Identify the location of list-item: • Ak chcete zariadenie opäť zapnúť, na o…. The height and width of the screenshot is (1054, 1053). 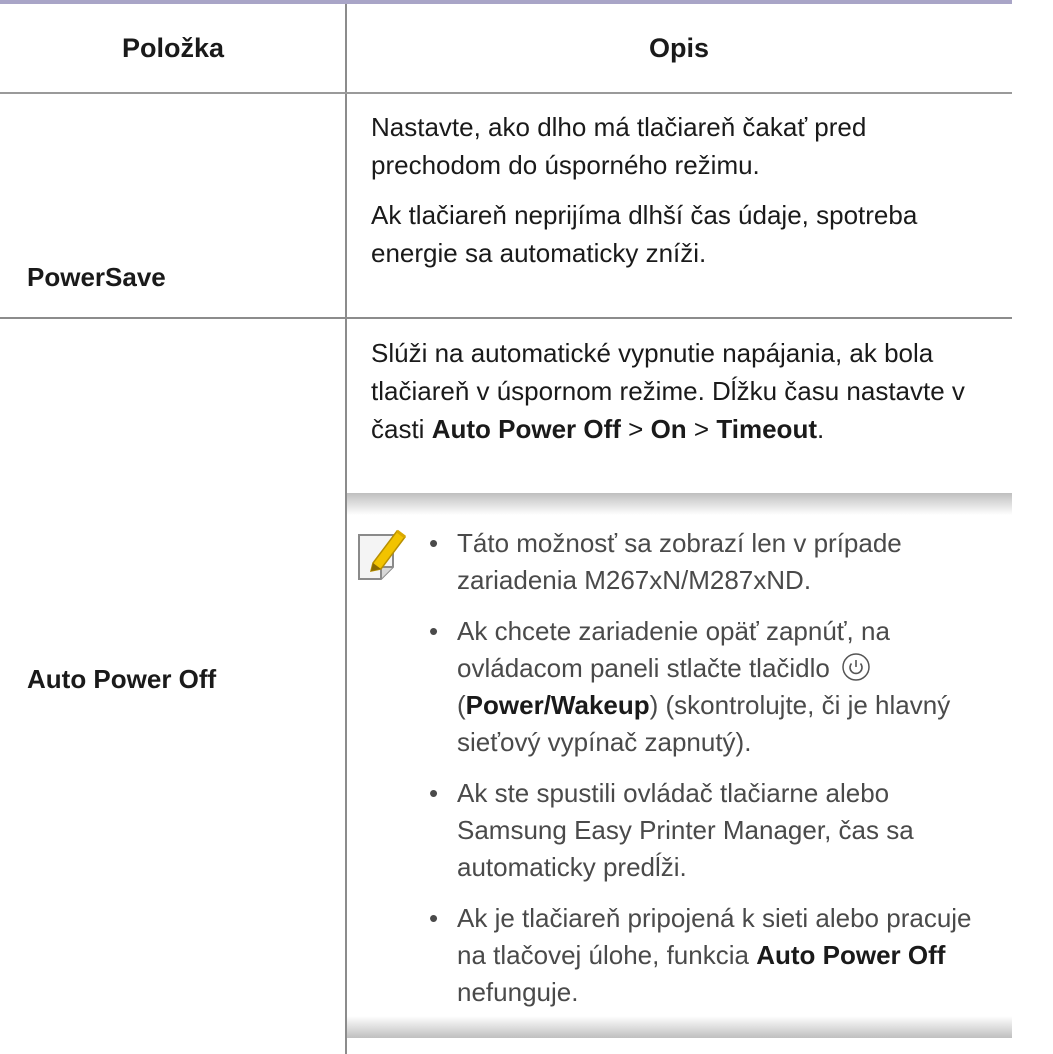
(690, 686).